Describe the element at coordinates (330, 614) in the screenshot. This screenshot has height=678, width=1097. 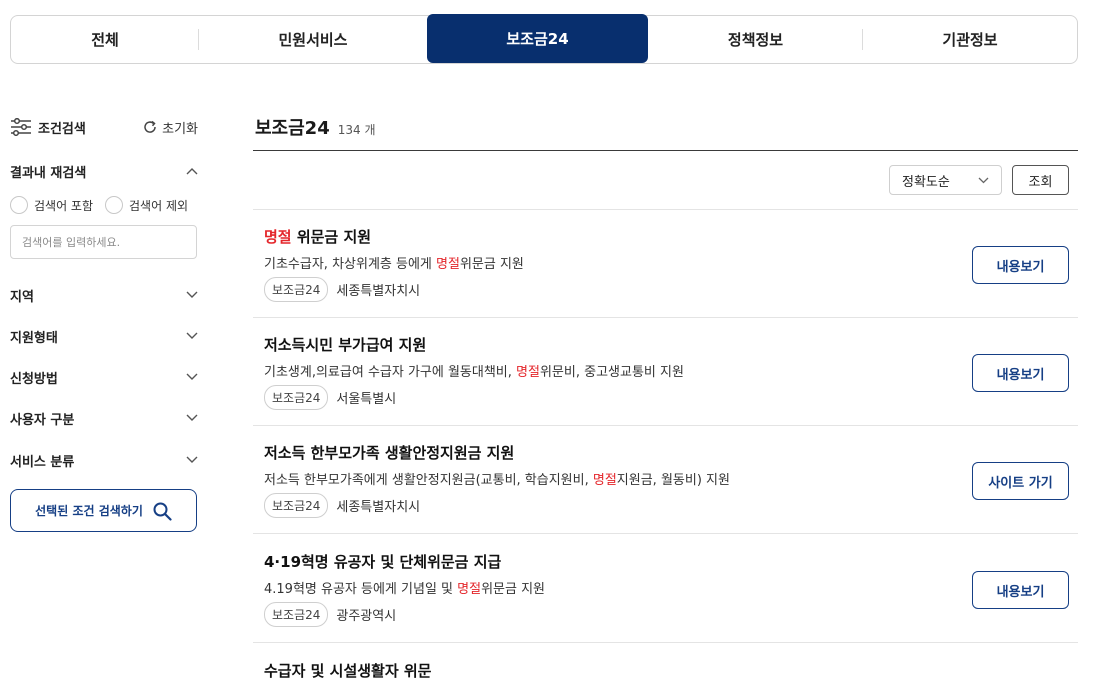
I see `item-meta: 보조금24 광주광역시` at that location.